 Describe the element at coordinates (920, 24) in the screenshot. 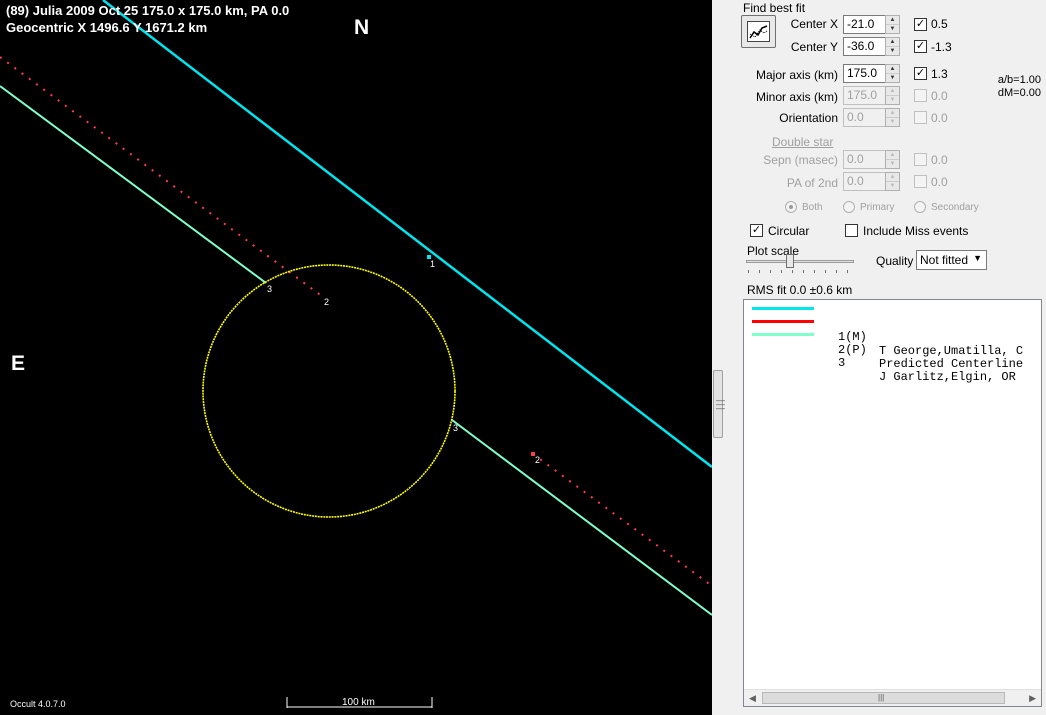

I see `center-x-fit-checkbox: ✓` at that location.